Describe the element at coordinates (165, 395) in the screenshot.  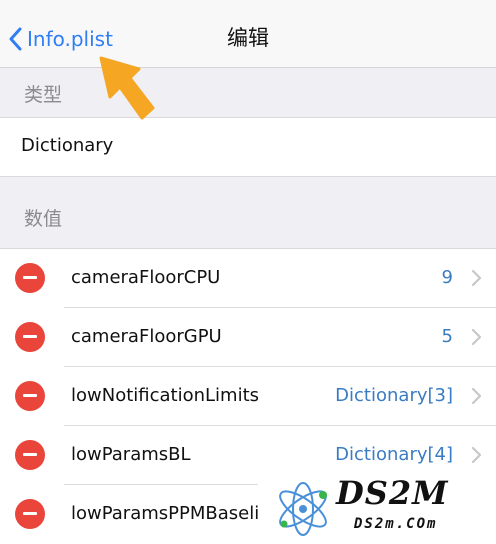
I see `item-key: lowNotificationLimits` at that location.